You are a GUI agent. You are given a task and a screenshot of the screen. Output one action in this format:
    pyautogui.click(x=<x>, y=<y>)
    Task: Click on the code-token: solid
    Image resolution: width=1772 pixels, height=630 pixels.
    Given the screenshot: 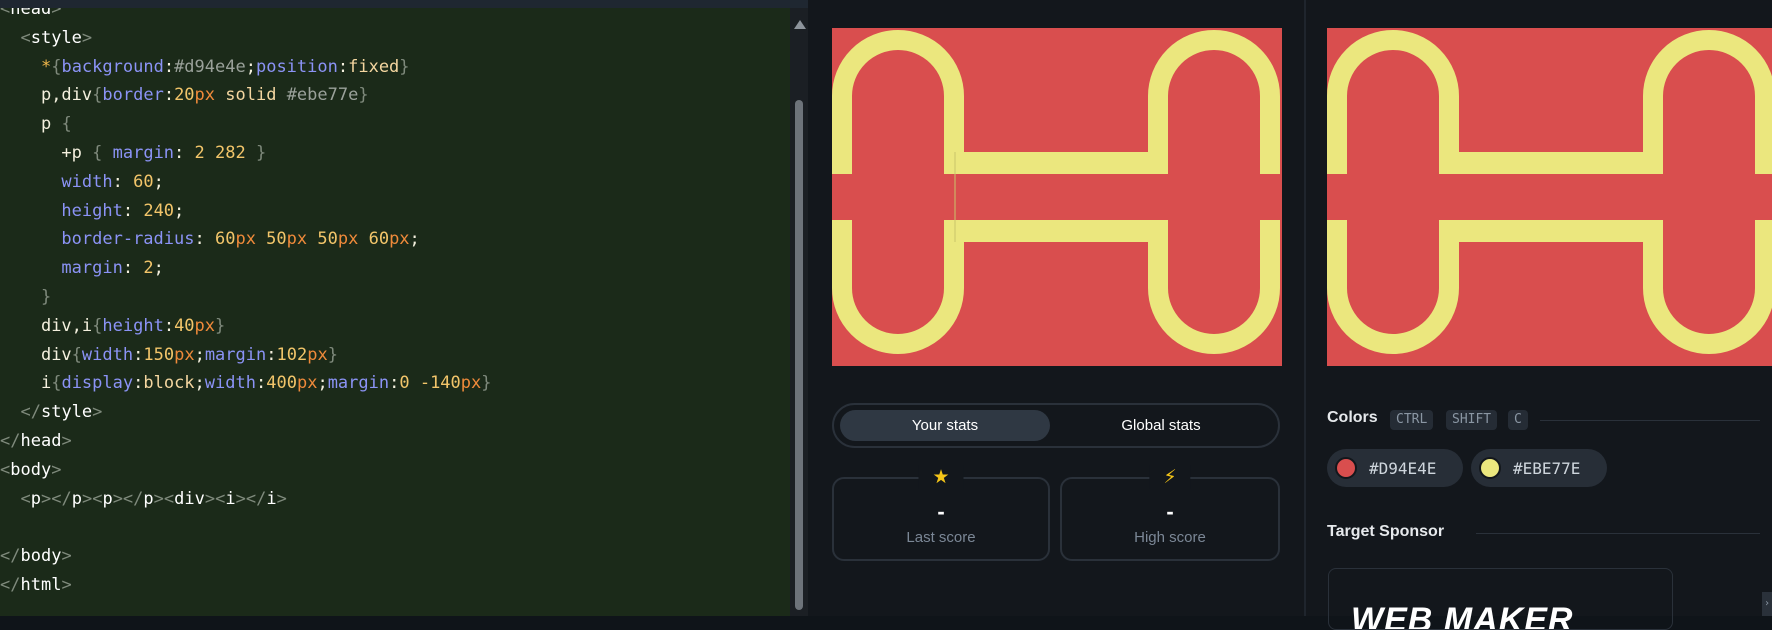 What is the action you would take?
    pyautogui.click(x=251, y=95)
    